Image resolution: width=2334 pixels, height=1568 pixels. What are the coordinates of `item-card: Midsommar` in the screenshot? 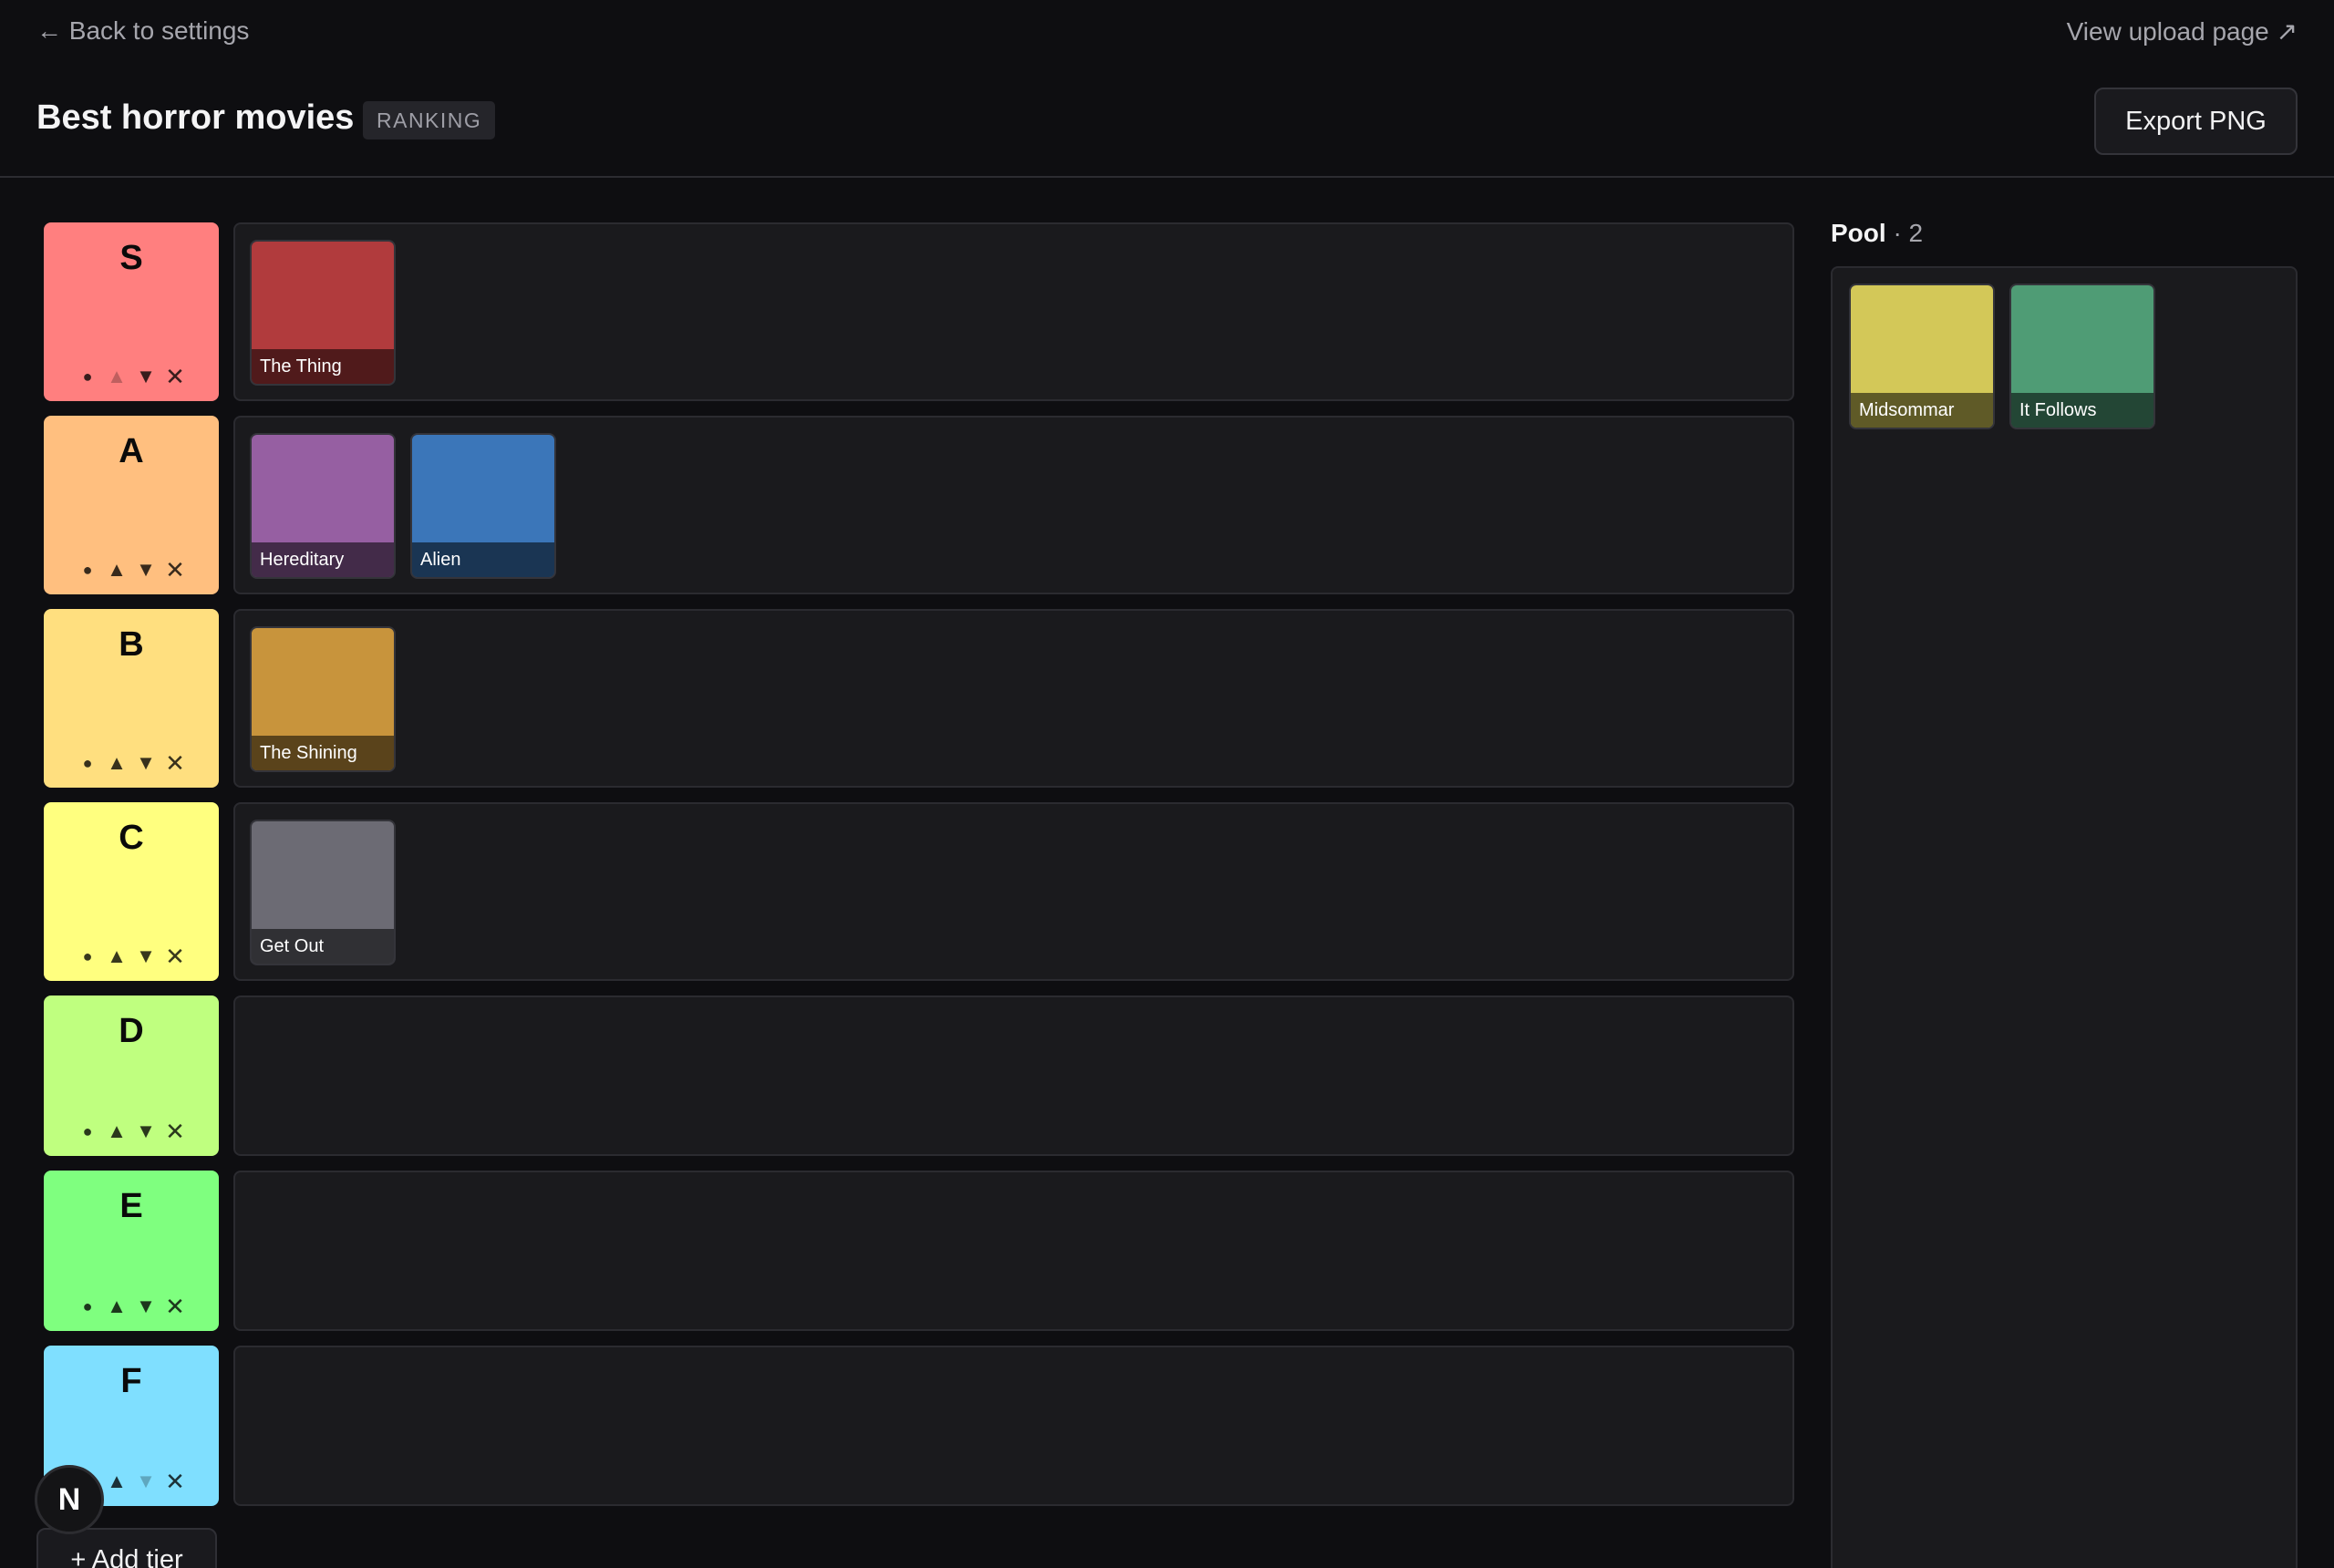 It's located at (1922, 356).